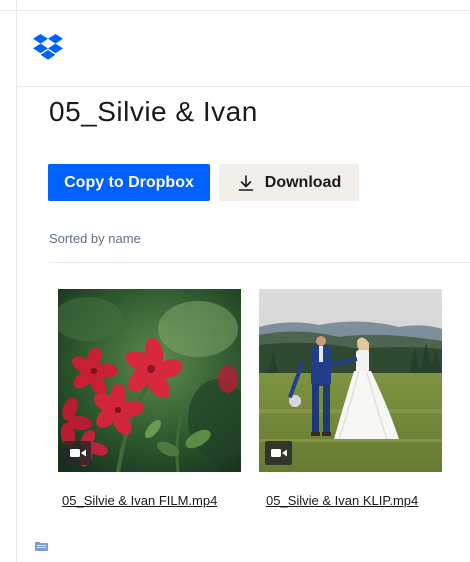 Image resolution: width=470 pixels, height=562 pixels. Describe the element at coordinates (342, 500) in the screenshot. I see `file-name-link: 05_Silvie & Ivan KLIP.mp4` at that location.